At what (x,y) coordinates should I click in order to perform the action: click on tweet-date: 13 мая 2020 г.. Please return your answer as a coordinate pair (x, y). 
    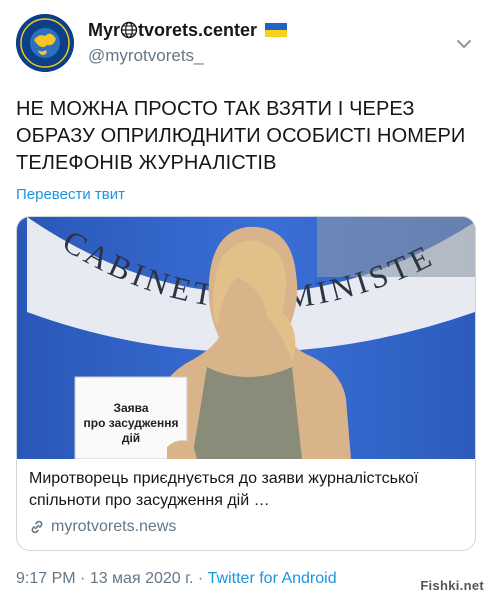
    Looking at the image, I should click on (142, 578).